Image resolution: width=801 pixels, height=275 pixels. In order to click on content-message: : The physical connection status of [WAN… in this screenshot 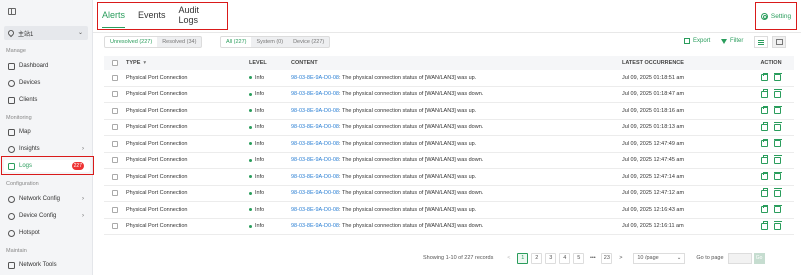, I will do `click(408, 110)`.